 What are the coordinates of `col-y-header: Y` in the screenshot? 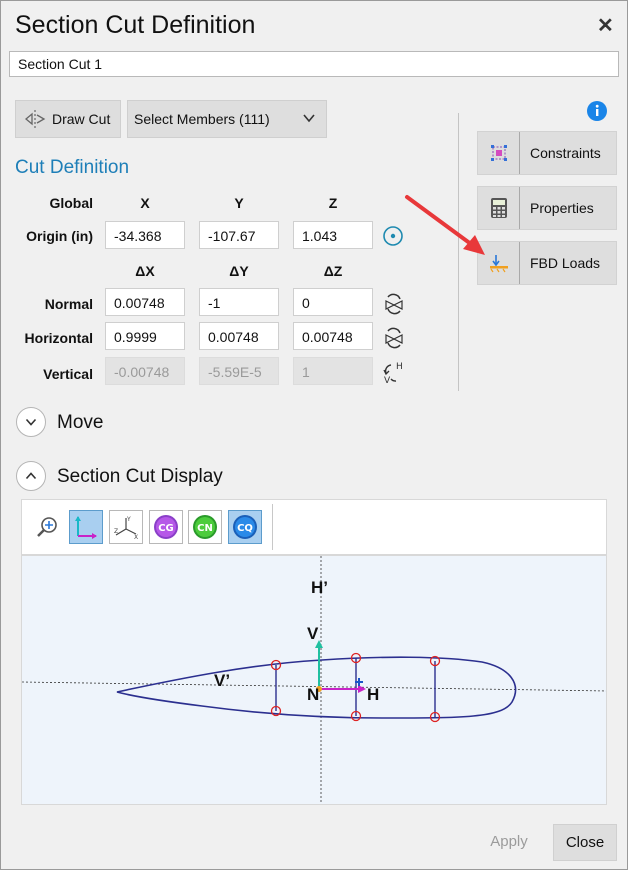 It's located at (239, 203).